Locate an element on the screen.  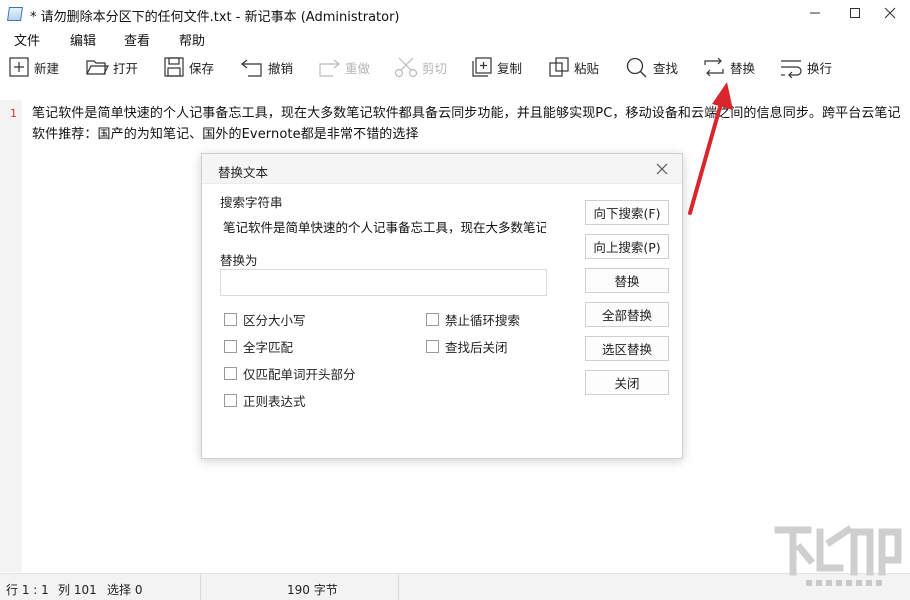
cursor-column: 列 101 is located at coordinates (77, 590).